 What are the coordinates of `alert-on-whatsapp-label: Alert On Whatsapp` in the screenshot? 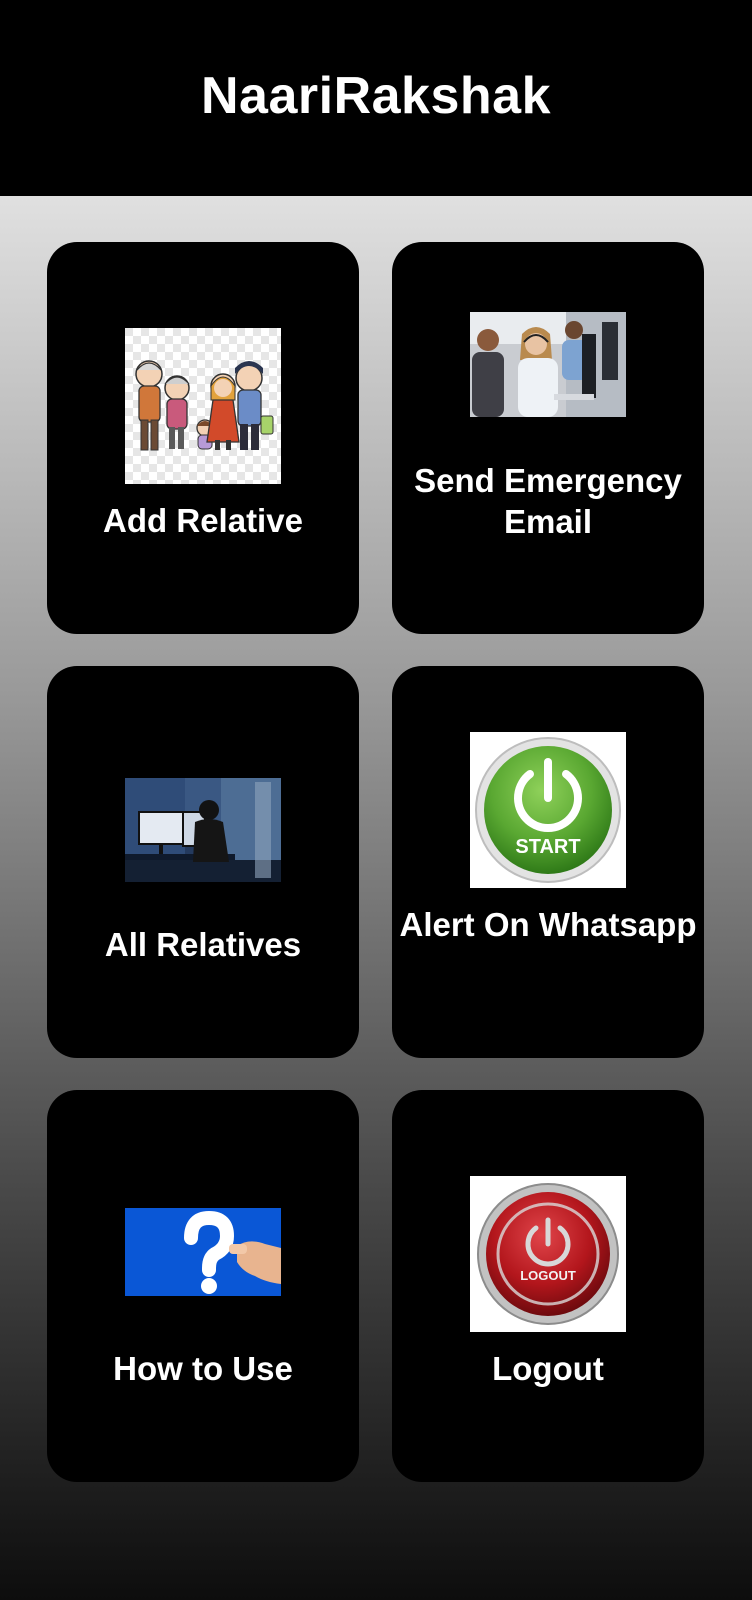 It's located at (548, 924).